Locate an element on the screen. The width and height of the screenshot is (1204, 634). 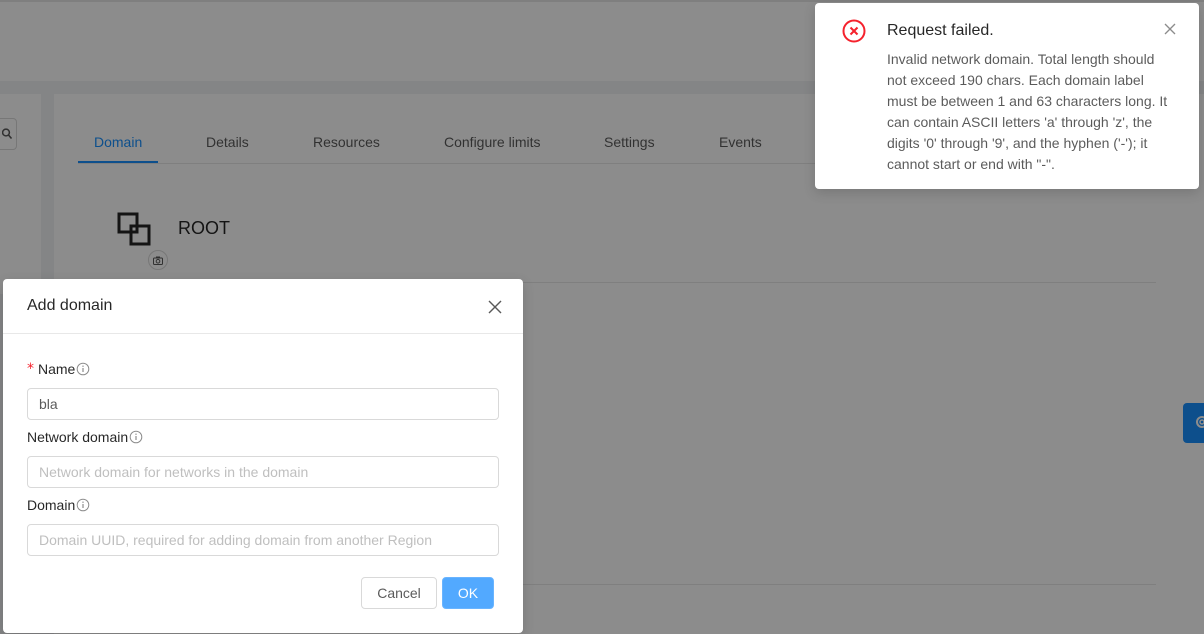
ok-button: OK is located at coordinates (468, 593).